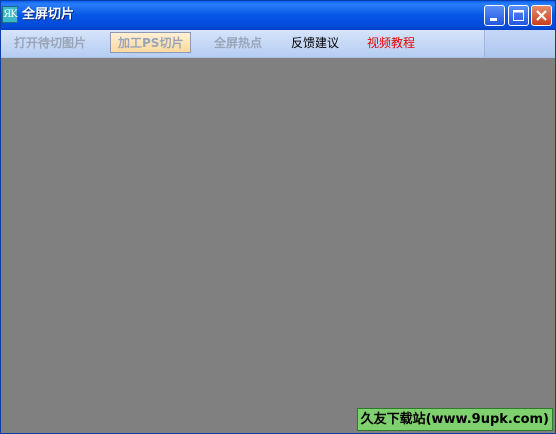 The height and width of the screenshot is (434, 556). I want to click on menu-bar: 打开待切图片 加工PS切片 全屏热点 反馈建议 视频教程, so click(278, 44).